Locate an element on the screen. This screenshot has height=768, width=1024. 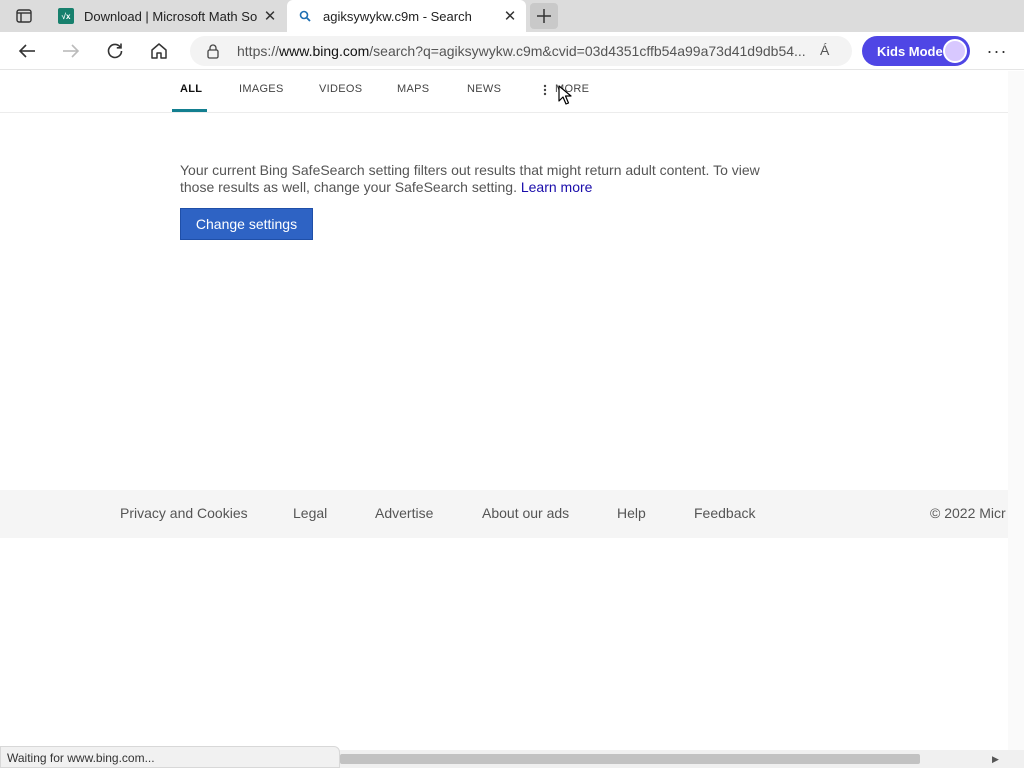
home-icon is located at coordinates (159, 51).